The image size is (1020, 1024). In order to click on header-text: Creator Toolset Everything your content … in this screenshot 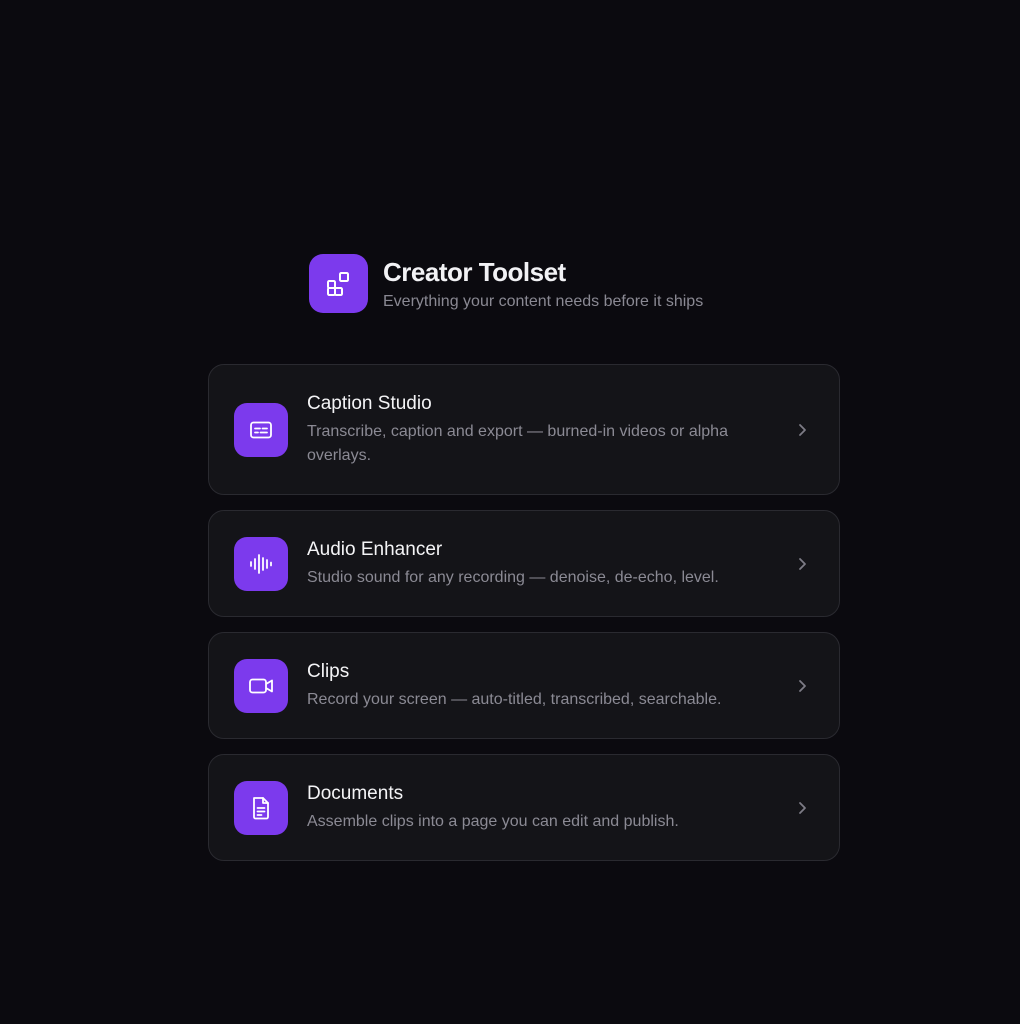, I will do `click(543, 284)`.